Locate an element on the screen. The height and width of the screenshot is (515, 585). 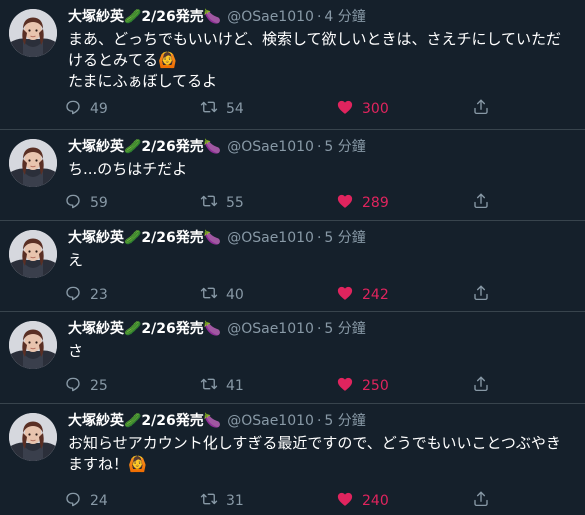
tweet-text: え is located at coordinates (321, 260).